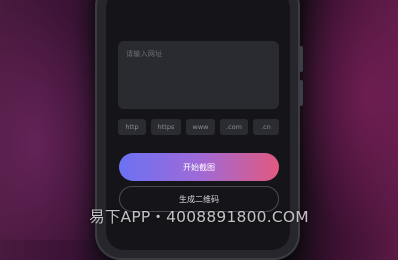 The width and height of the screenshot is (398, 260). What do you see at coordinates (266, 127) in the screenshot?
I see `chip-cn: .cn` at bounding box center [266, 127].